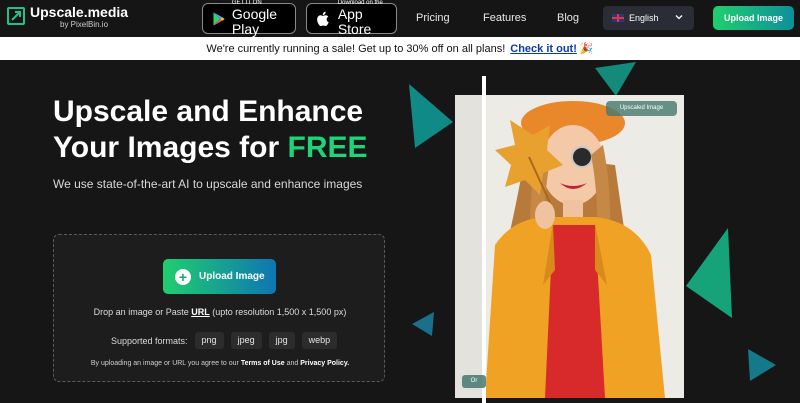 The image size is (800, 403). I want to click on language-label: English, so click(644, 18).